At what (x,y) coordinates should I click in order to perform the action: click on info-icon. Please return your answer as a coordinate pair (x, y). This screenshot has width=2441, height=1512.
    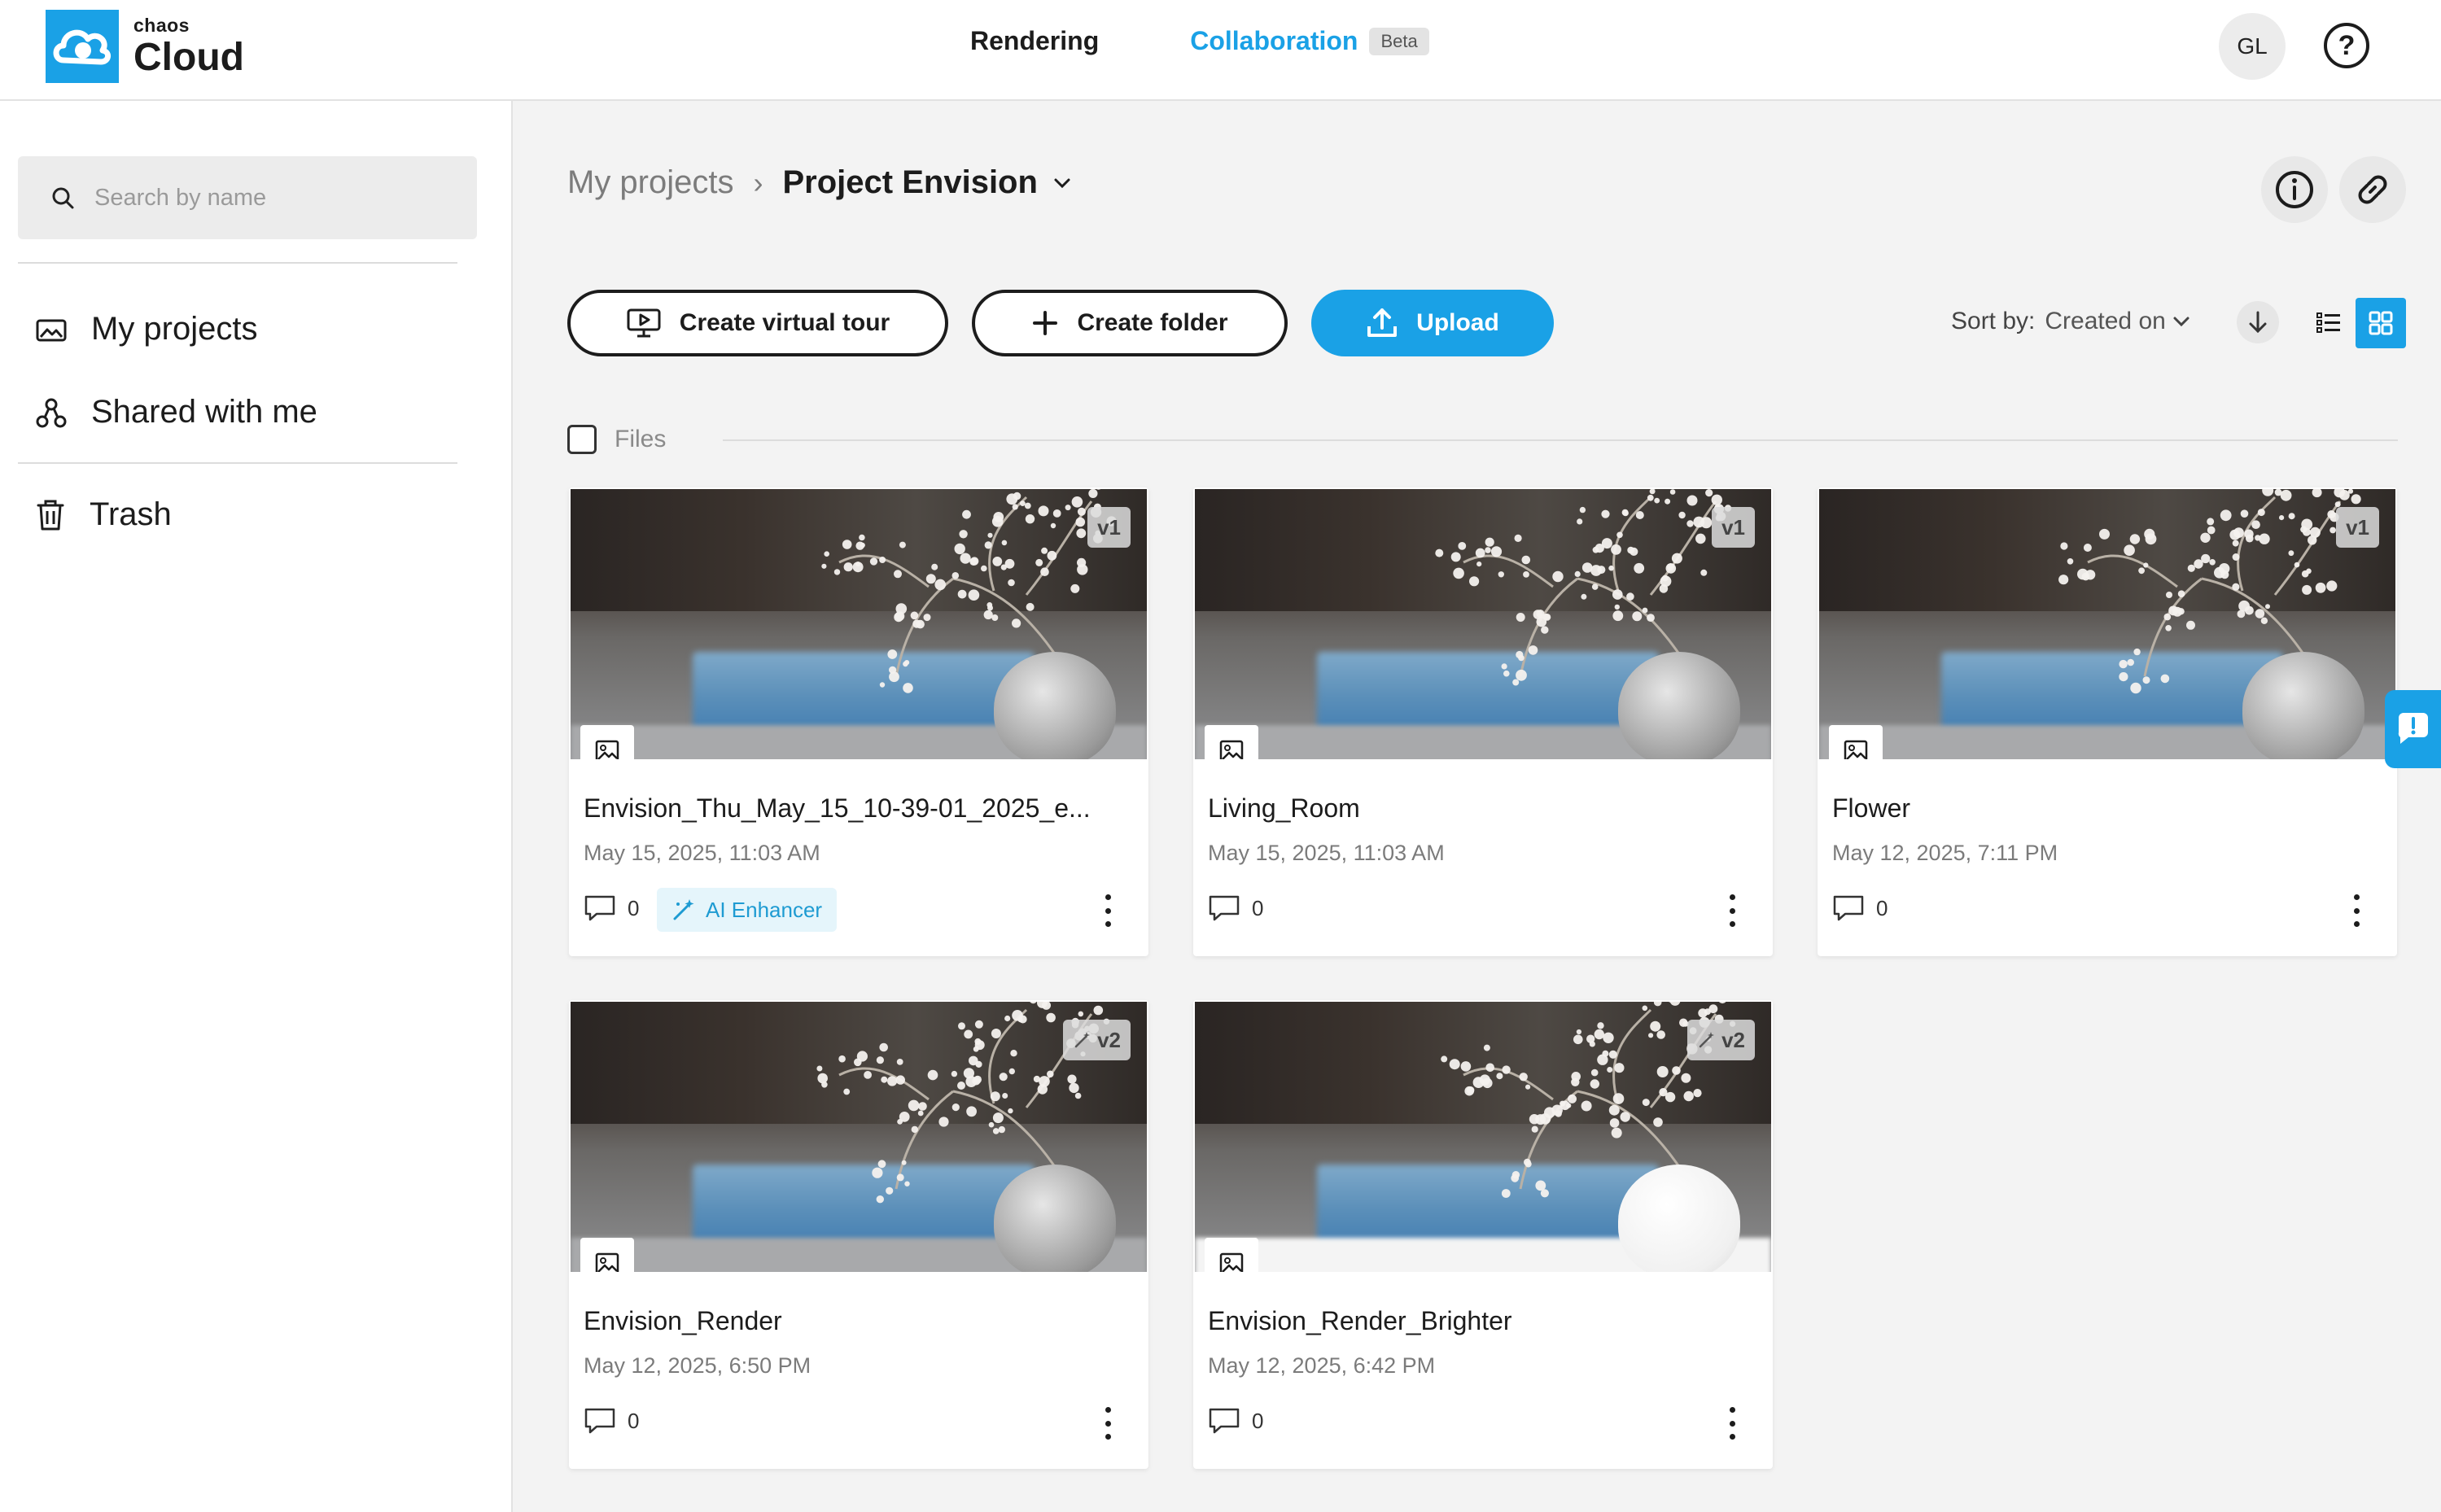
    Looking at the image, I should click on (2295, 189).